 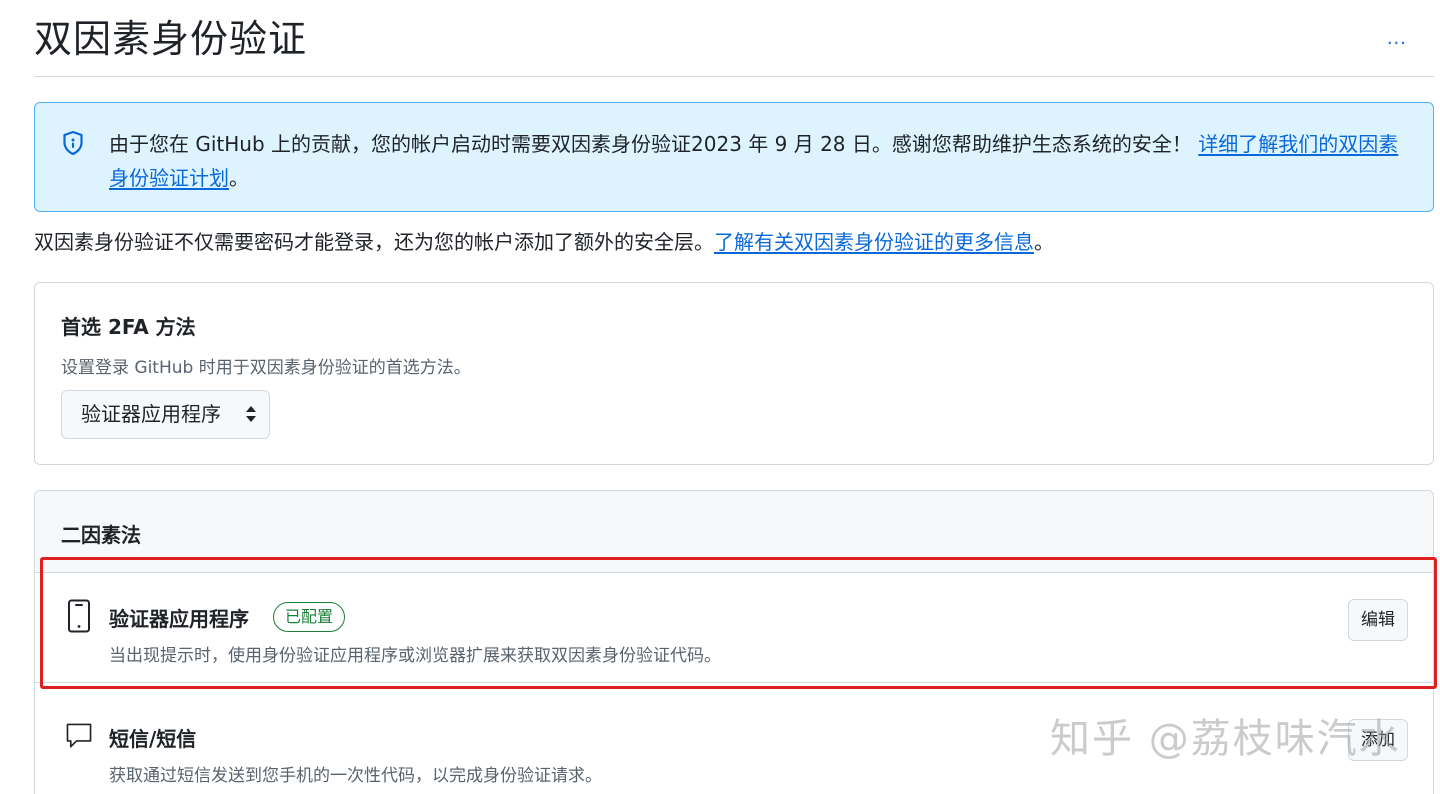 I want to click on shield-icon, so click(x=73, y=143).